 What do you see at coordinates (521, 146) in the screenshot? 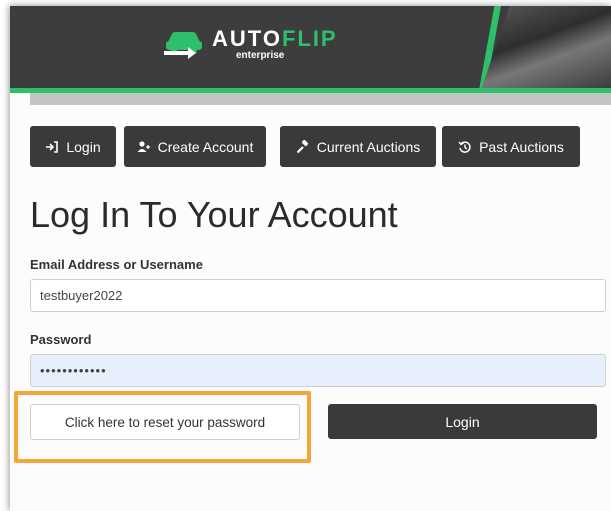
I see `nav-past-auctions-label: Past Auctions` at bounding box center [521, 146].